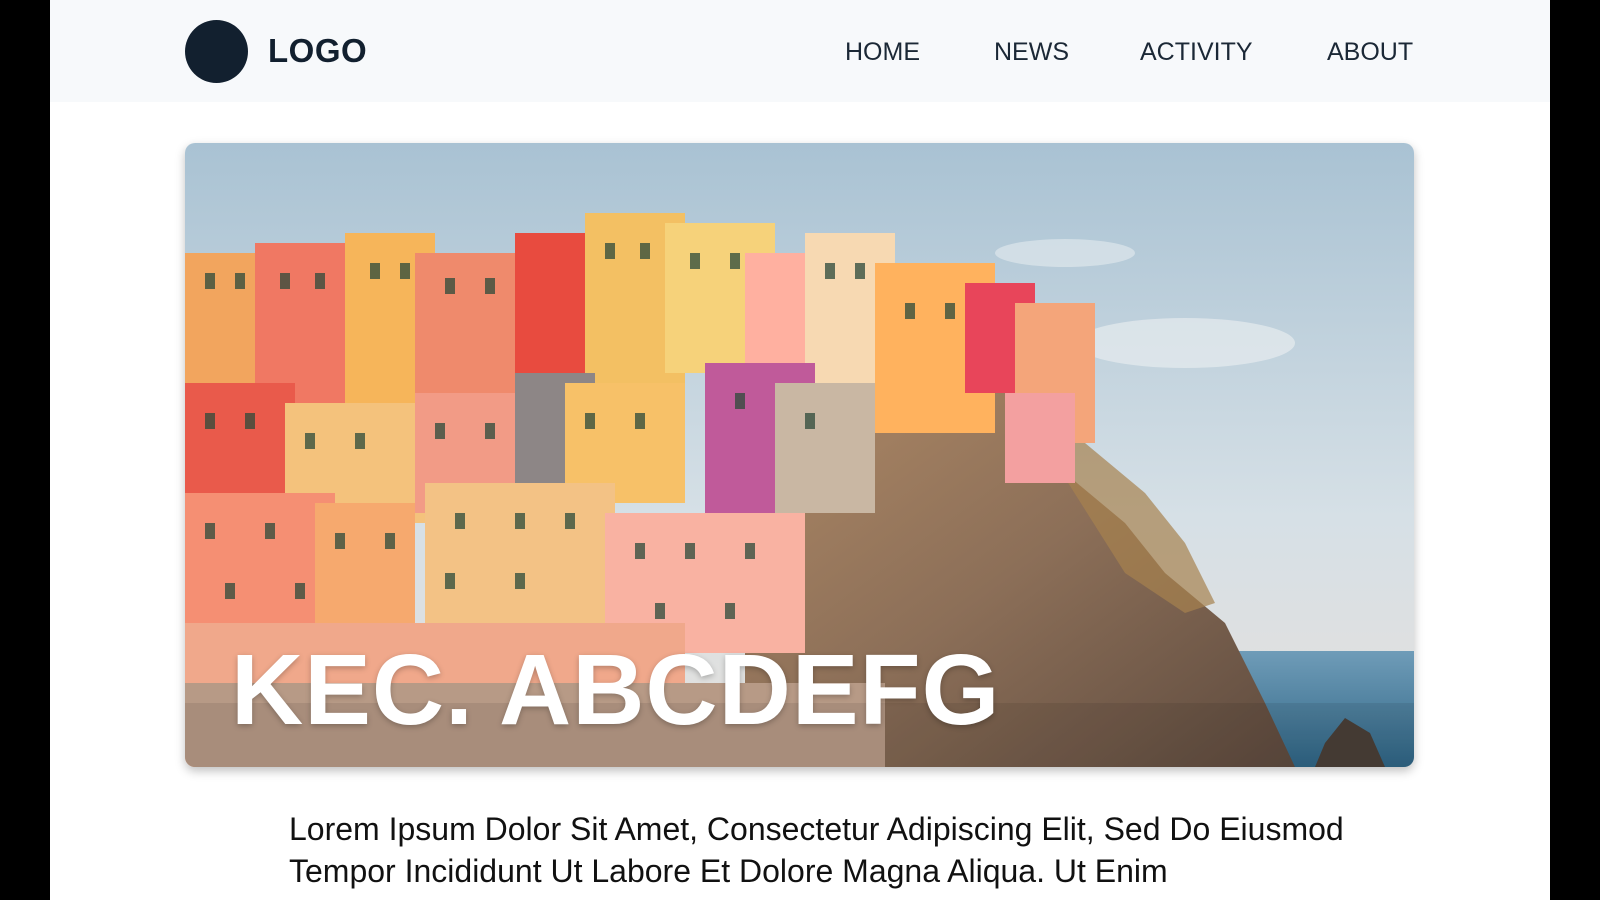 Image resolution: width=1600 pixels, height=900 pixels. Describe the element at coordinates (800, 51) in the screenshot. I see `site-header: LOGO HOME NEWS ACTIVITY ABOUT` at that location.